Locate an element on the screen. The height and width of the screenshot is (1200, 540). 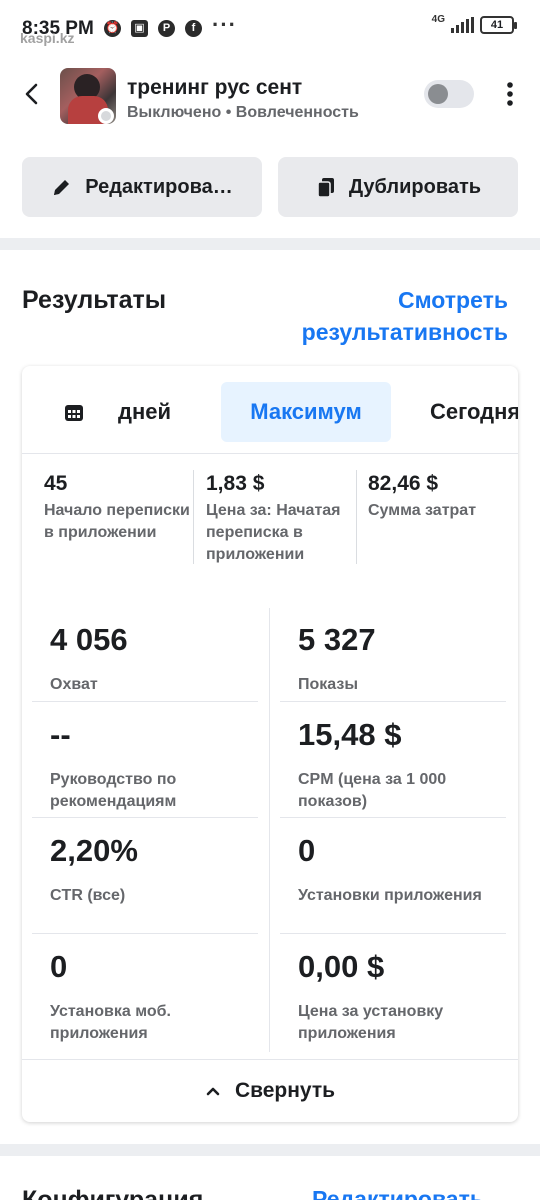
calendar-icon is located at coordinates (74, 413).